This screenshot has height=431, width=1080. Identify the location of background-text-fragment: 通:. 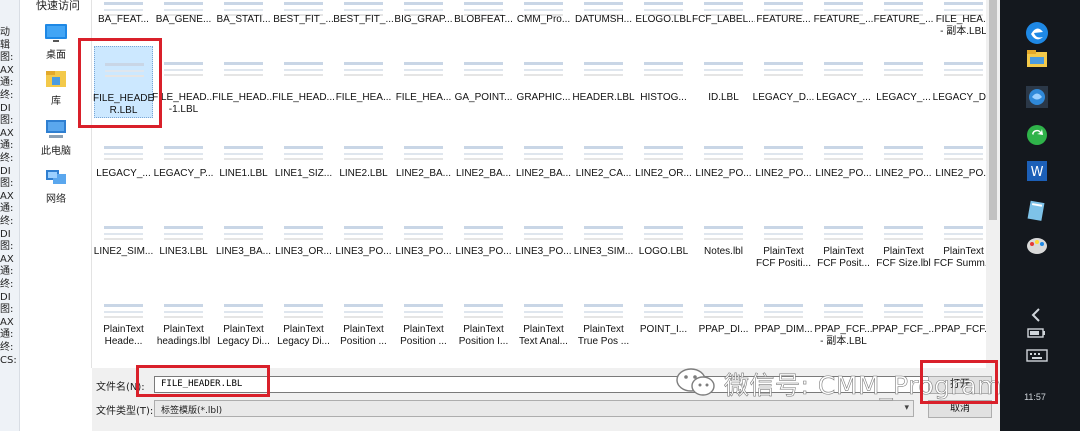
(7, 335).